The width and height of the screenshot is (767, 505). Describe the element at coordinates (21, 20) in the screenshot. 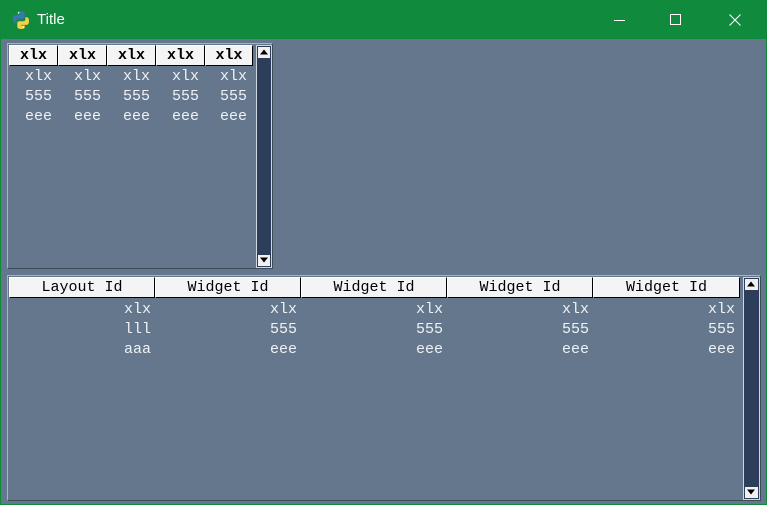

I see `python-logo-icon` at that location.